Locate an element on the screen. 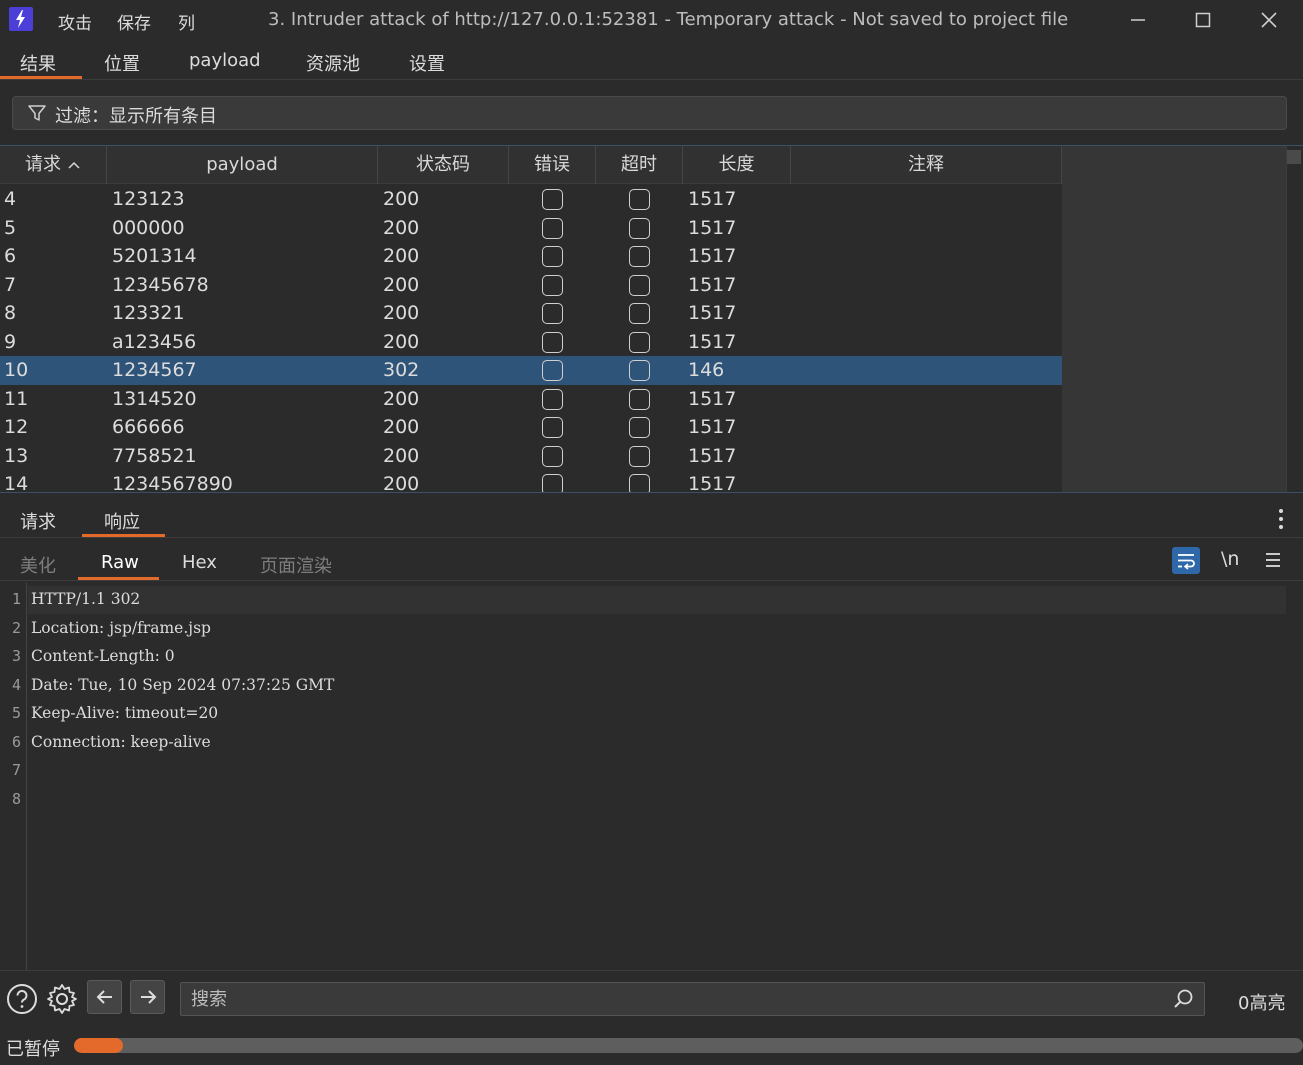 This screenshot has width=1303, height=1065. search-box is located at coordinates (692, 999).